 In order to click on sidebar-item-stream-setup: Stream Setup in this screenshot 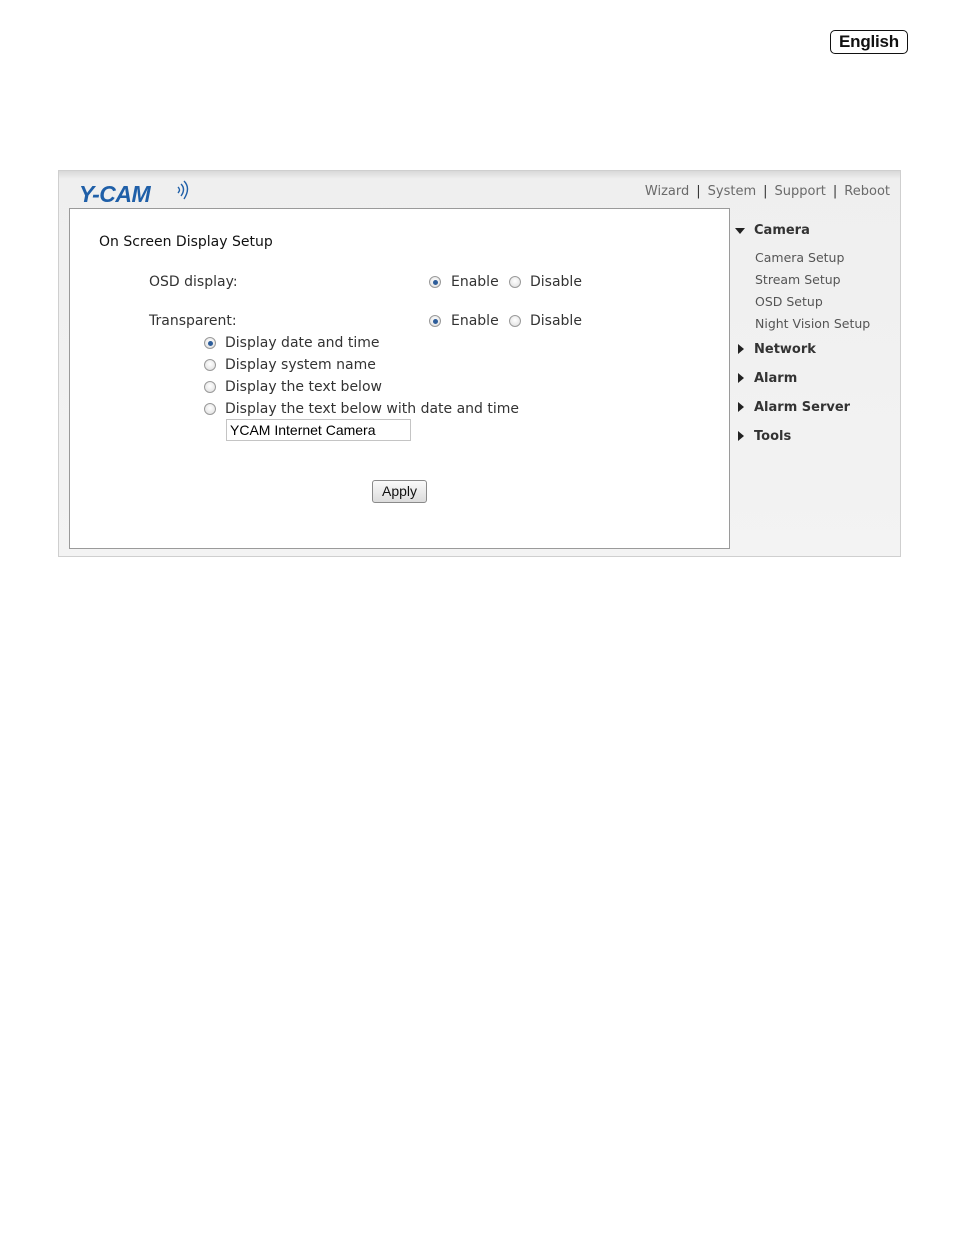, I will do `click(798, 279)`.